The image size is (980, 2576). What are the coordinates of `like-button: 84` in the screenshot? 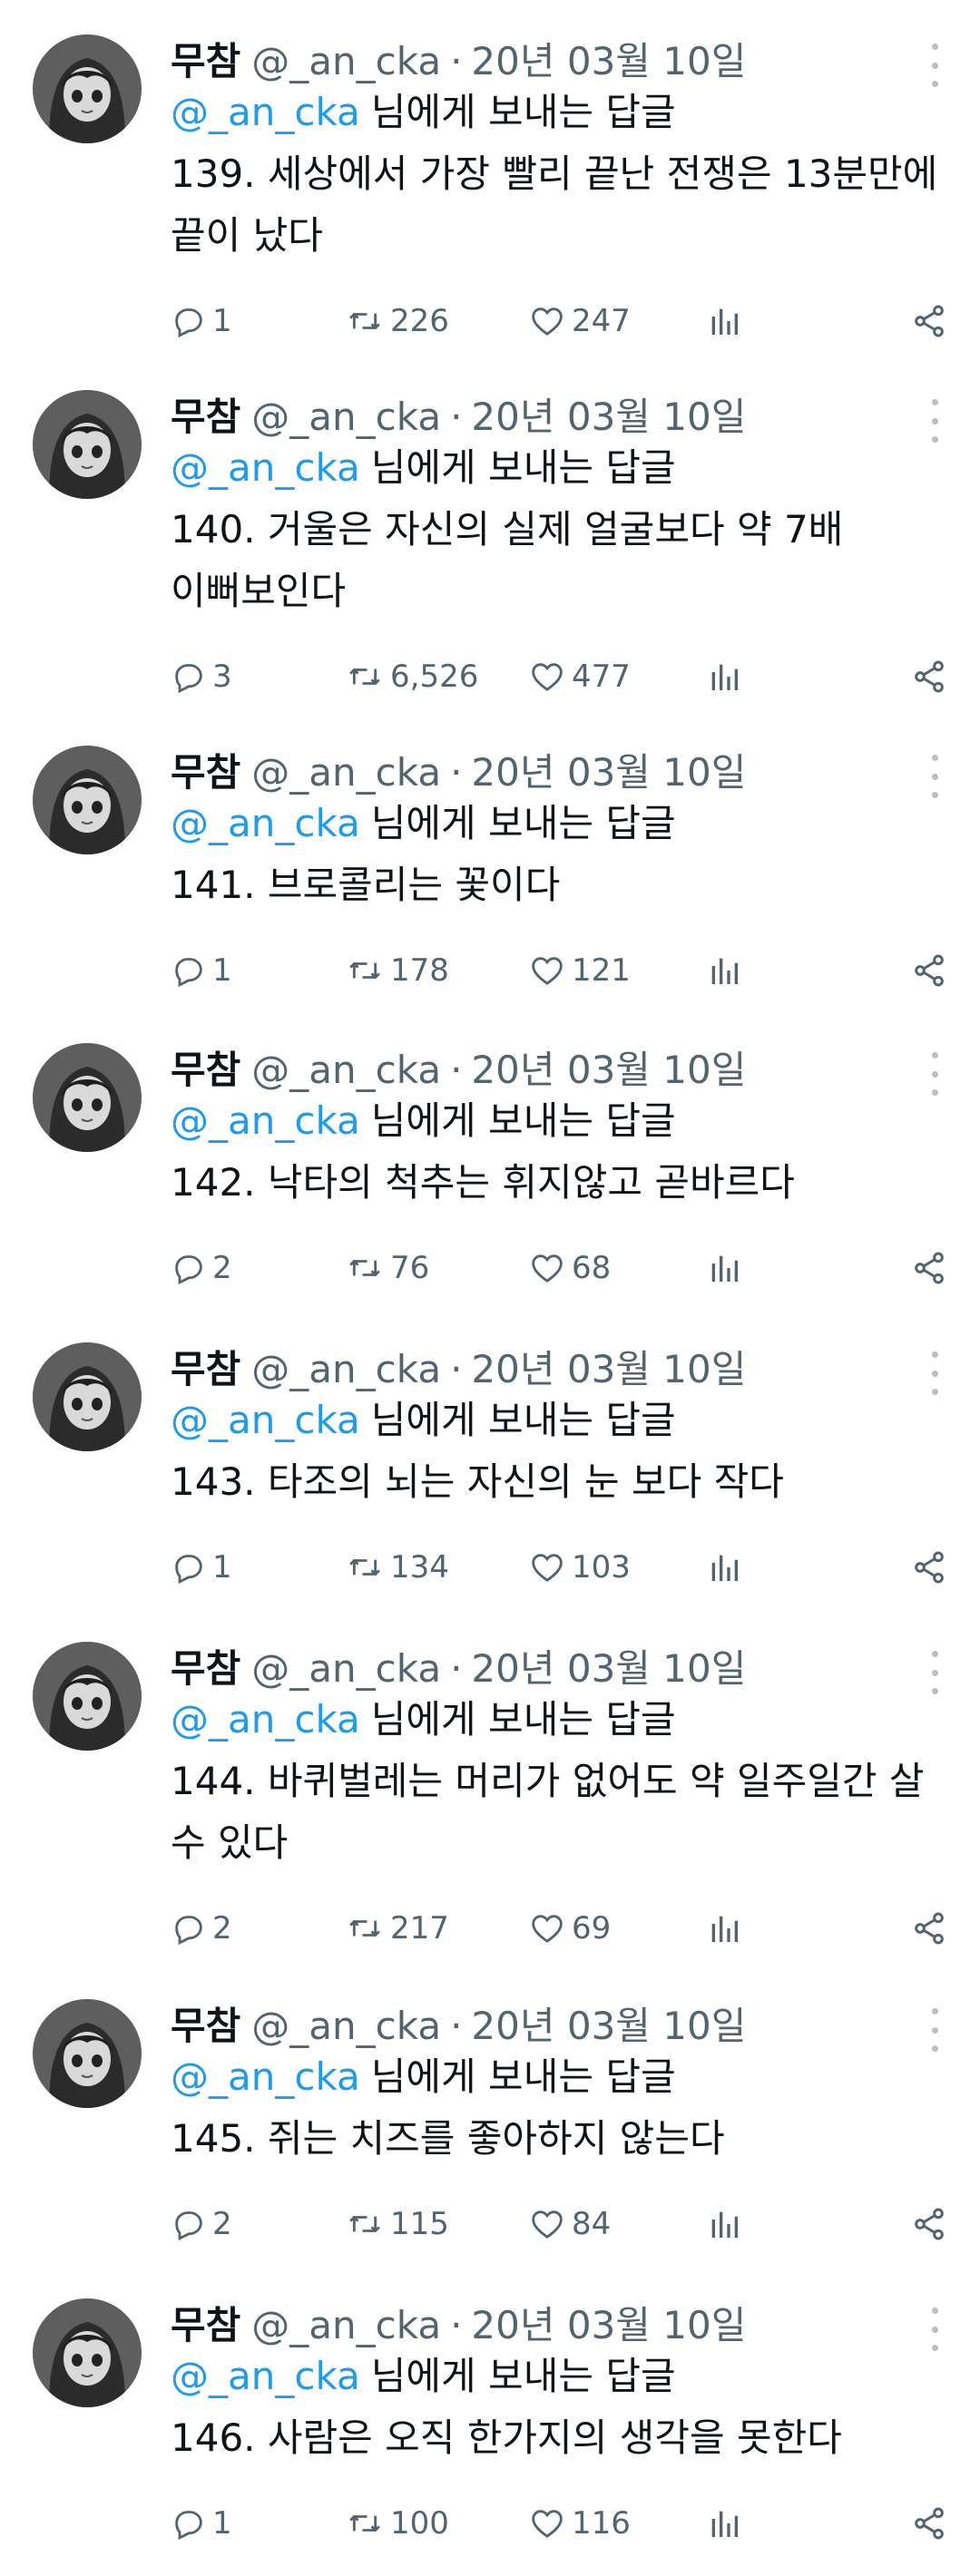 It's located at (617, 2224).